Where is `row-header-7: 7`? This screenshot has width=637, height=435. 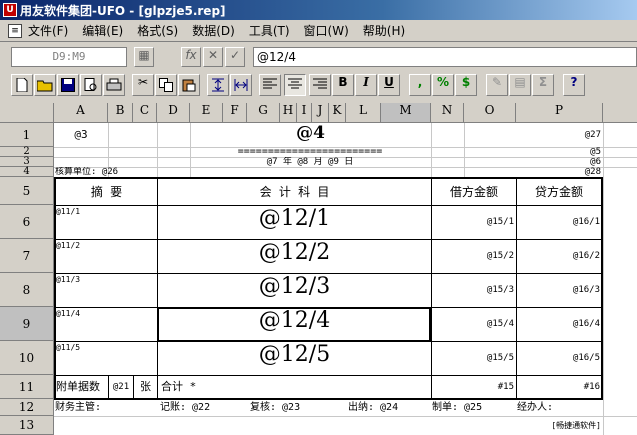
row-header-7: 7 is located at coordinates (27, 256).